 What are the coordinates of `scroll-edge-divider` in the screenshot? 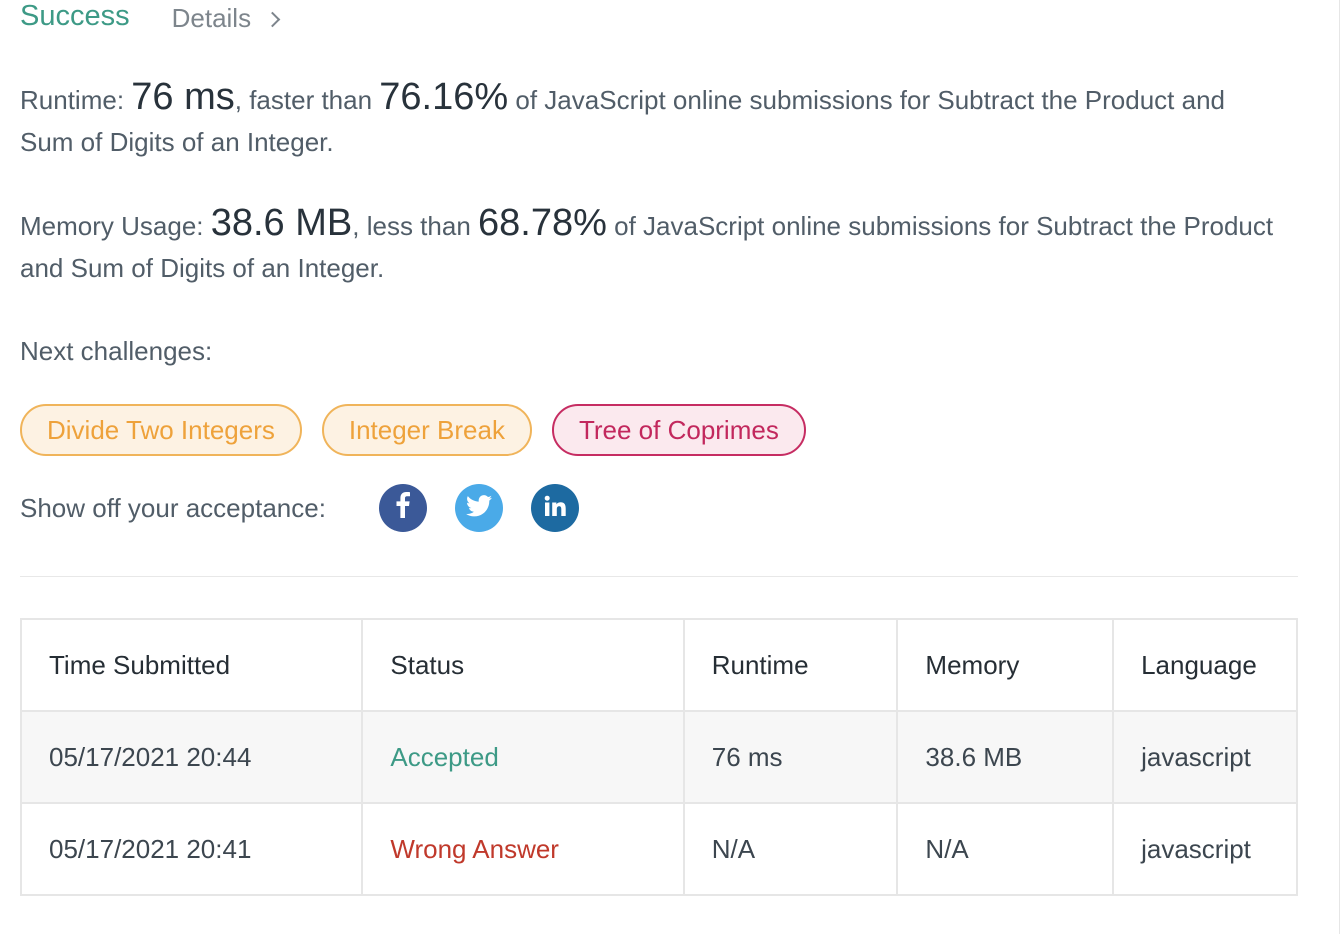 It's located at (1339, 467).